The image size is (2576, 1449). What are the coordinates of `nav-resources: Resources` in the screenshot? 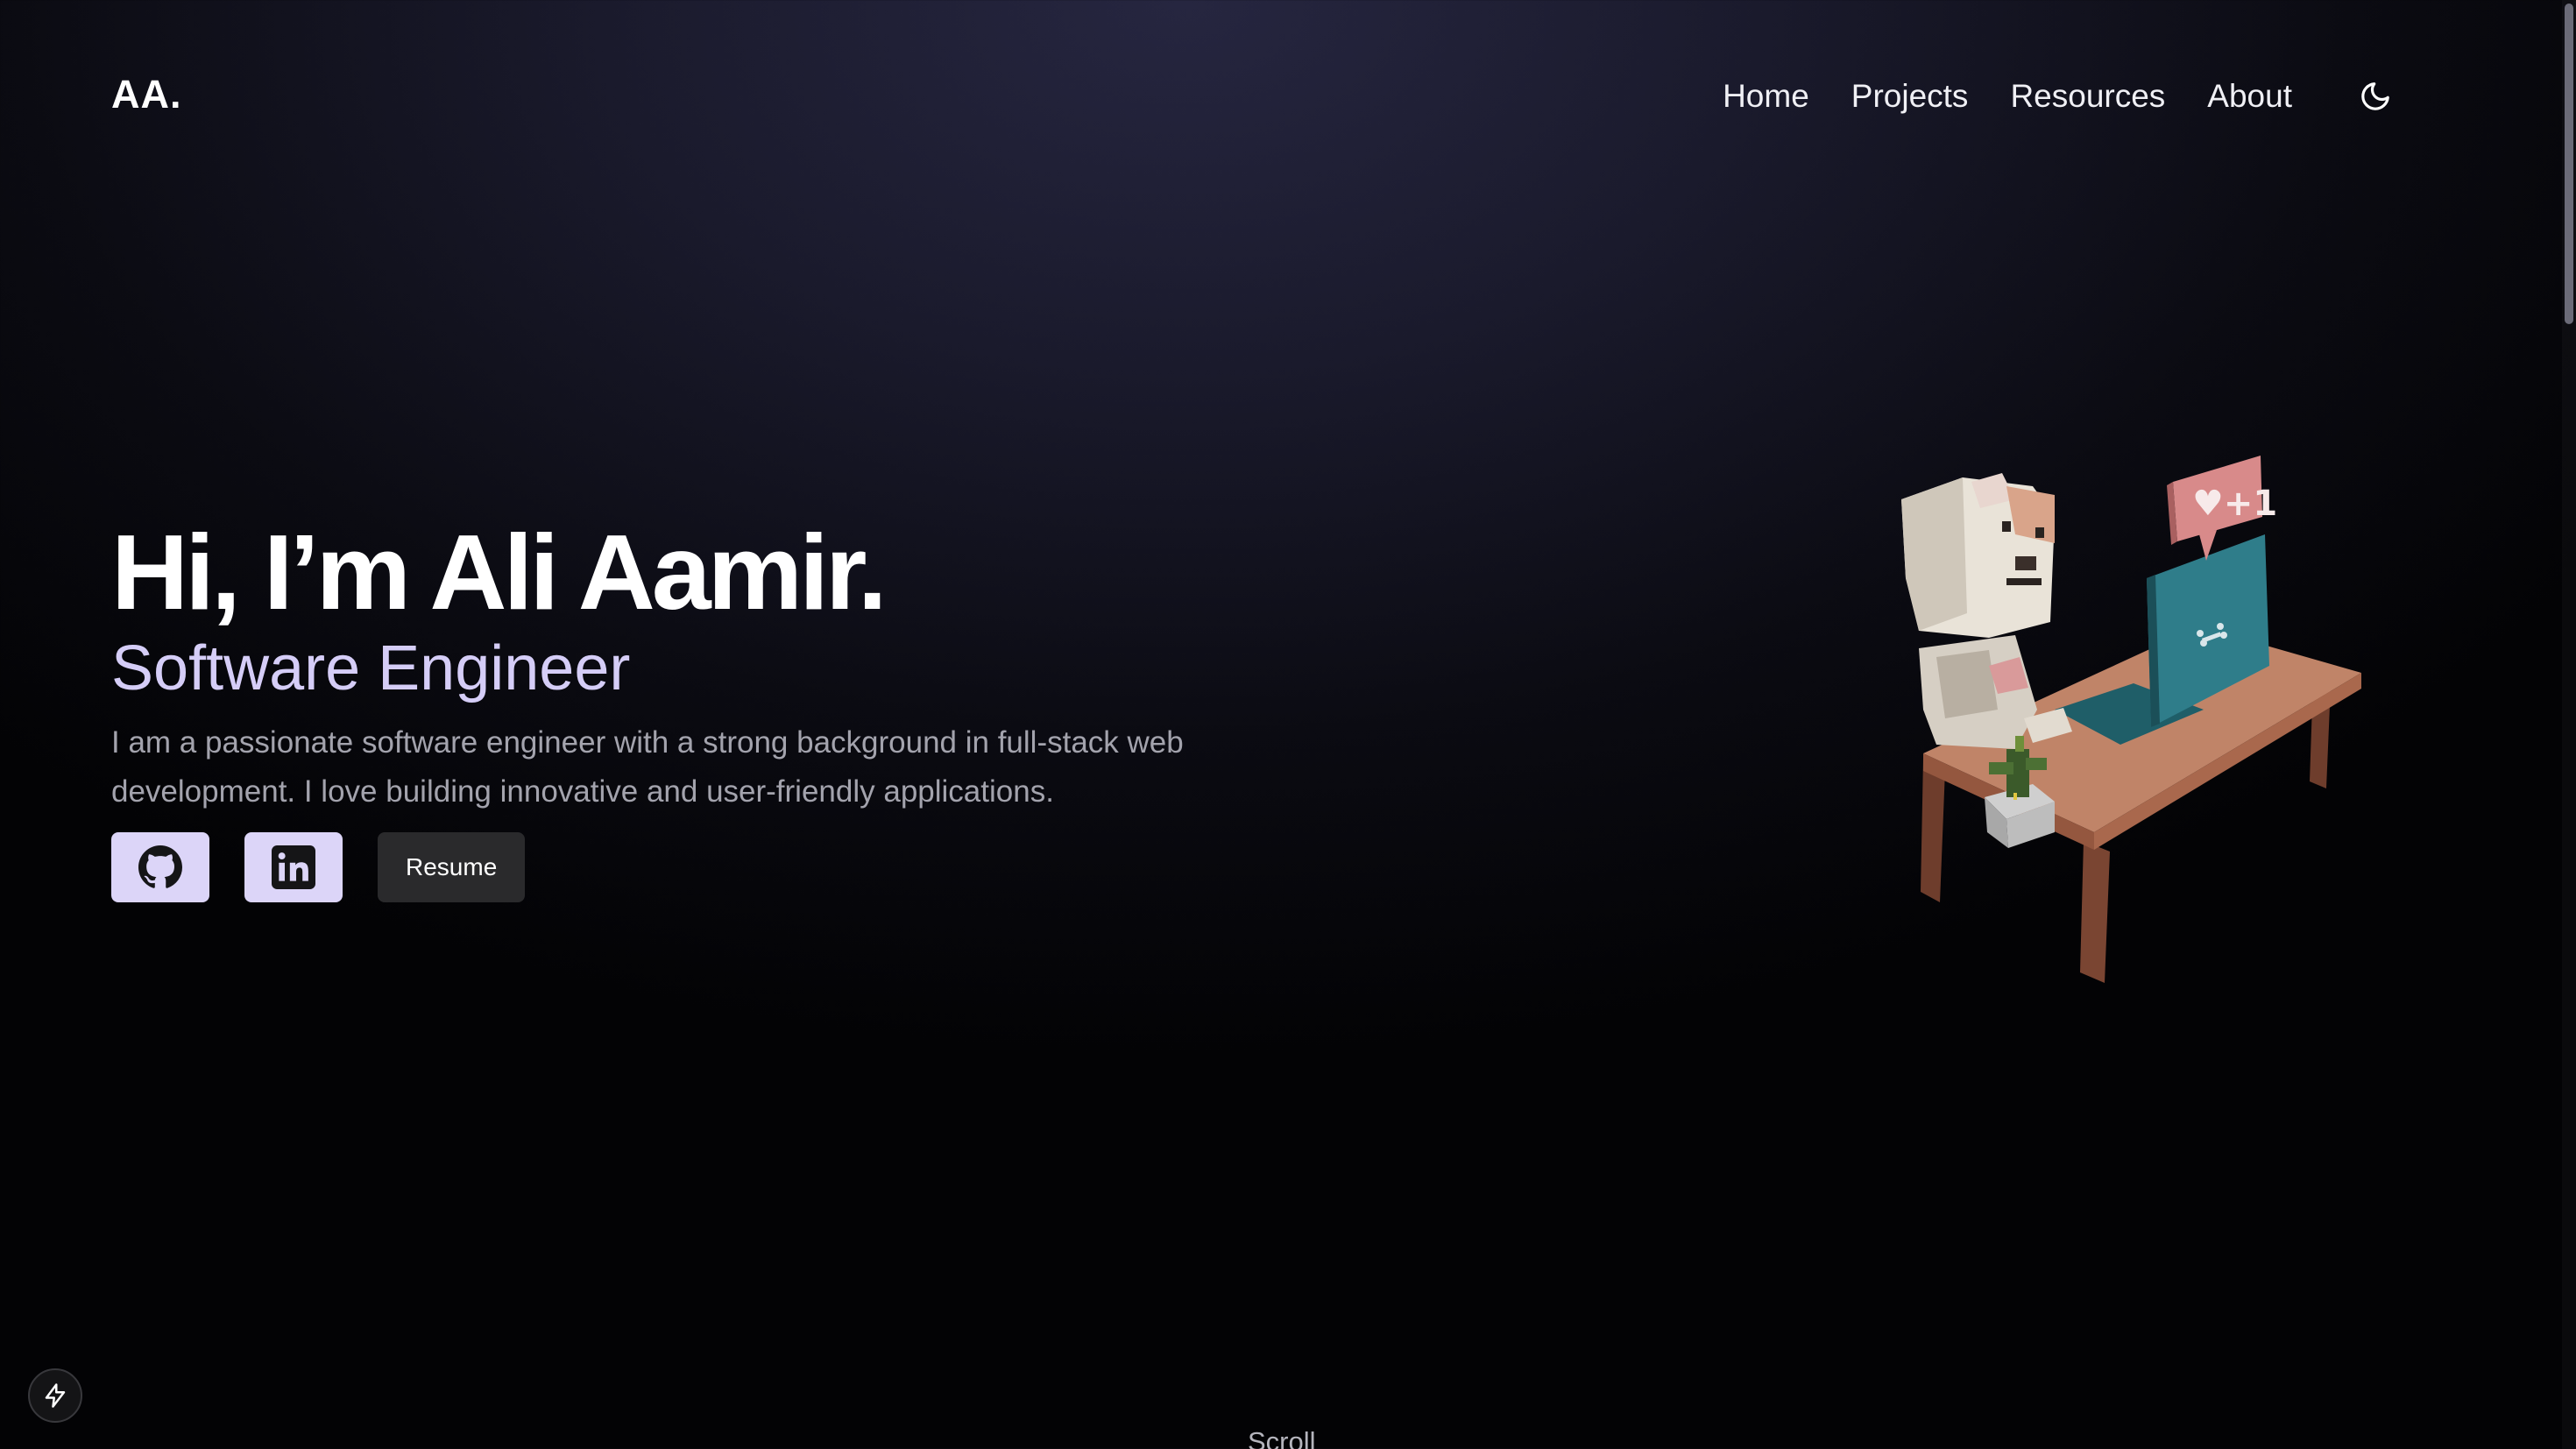 It's located at (2087, 96).